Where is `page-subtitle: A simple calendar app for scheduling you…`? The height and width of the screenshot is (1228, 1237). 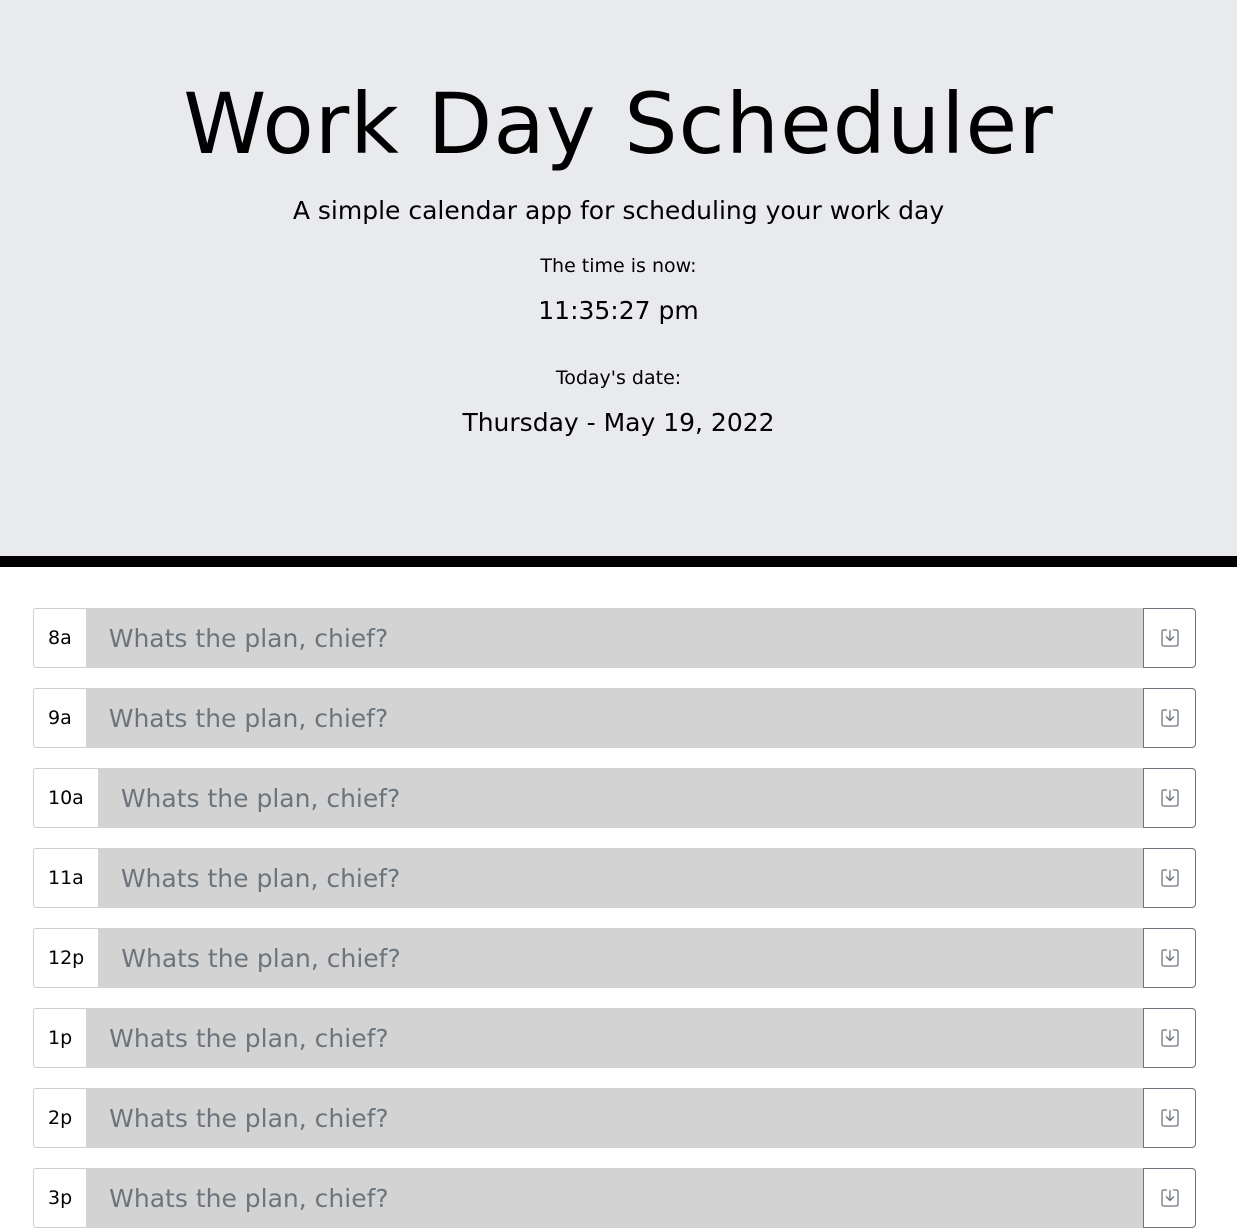 page-subtitle: A simple calendar app for scheduling you… is located at coordinates (618, 210).